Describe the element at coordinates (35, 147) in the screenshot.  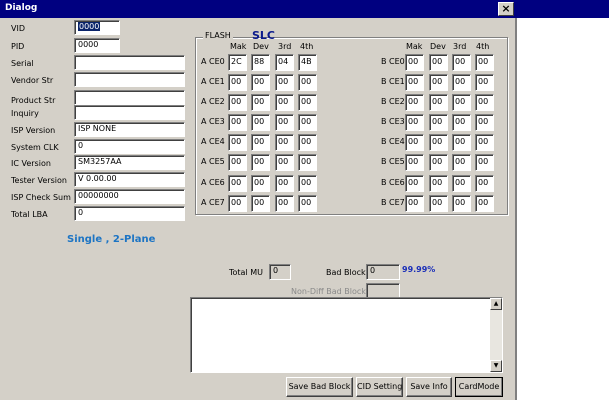
I see `system-clk-label: System CLK` at that location.